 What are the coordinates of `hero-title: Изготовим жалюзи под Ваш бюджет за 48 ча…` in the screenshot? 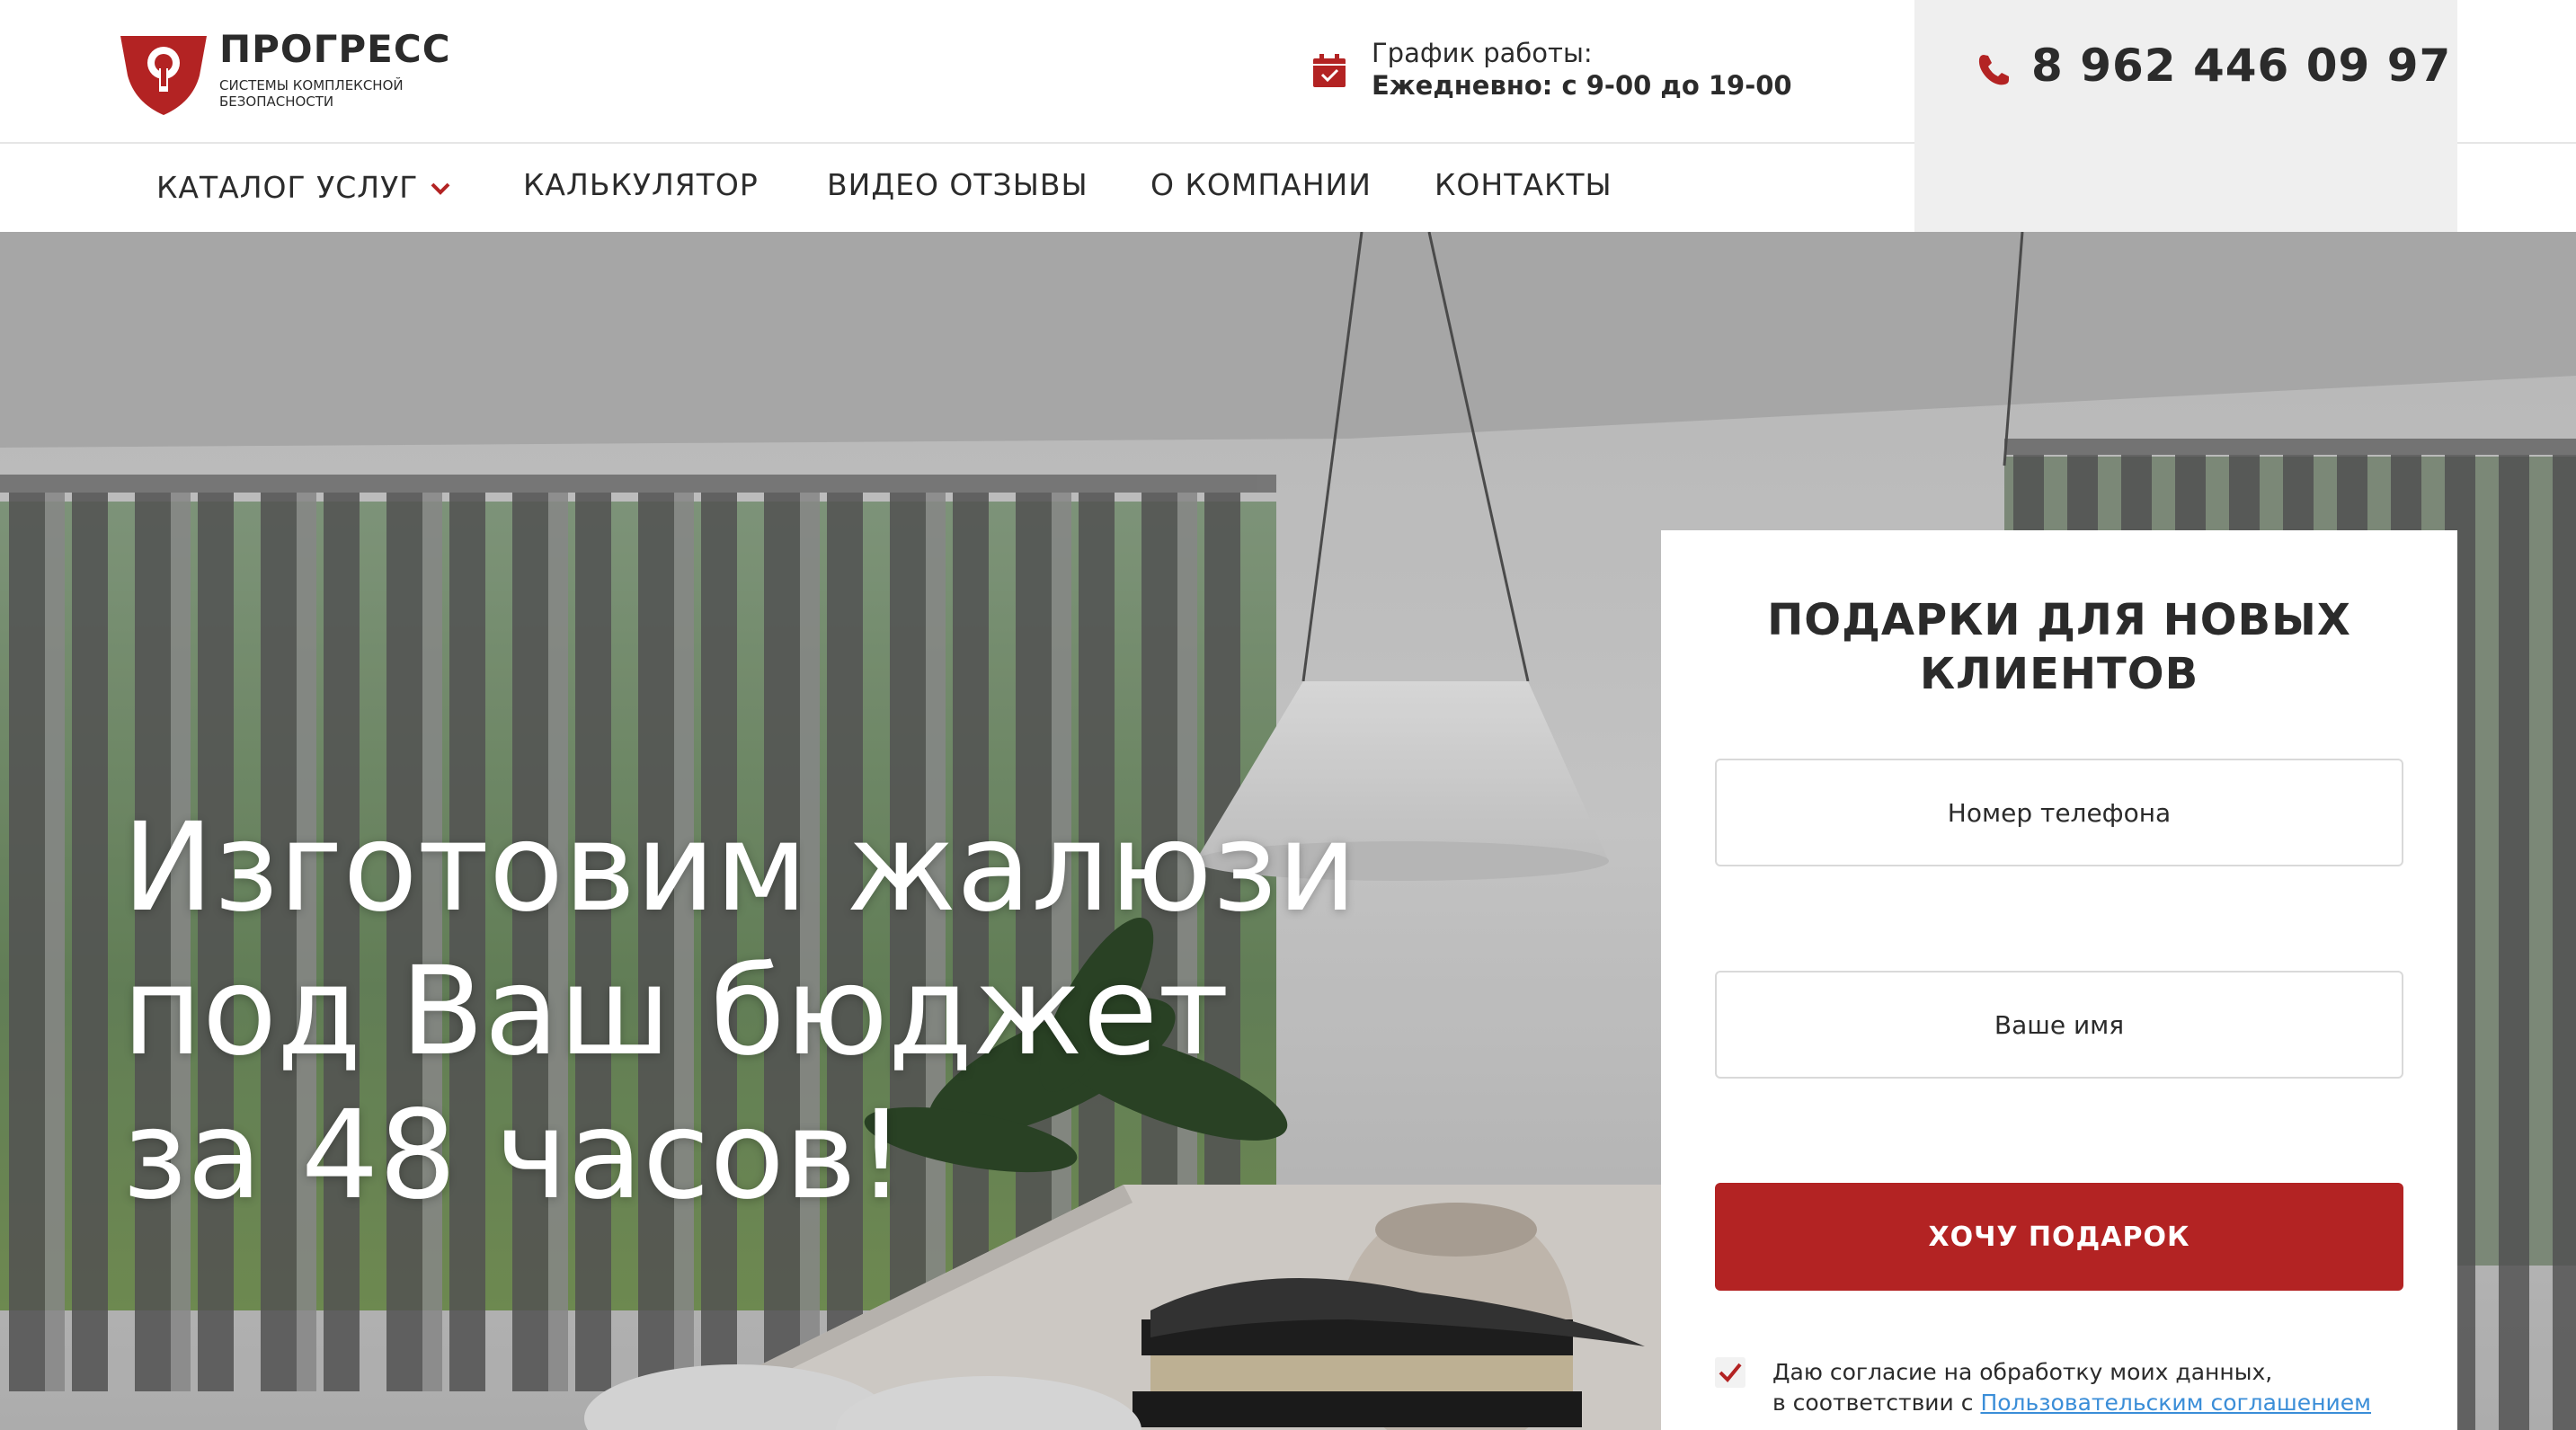 It's located at (739, 1012).